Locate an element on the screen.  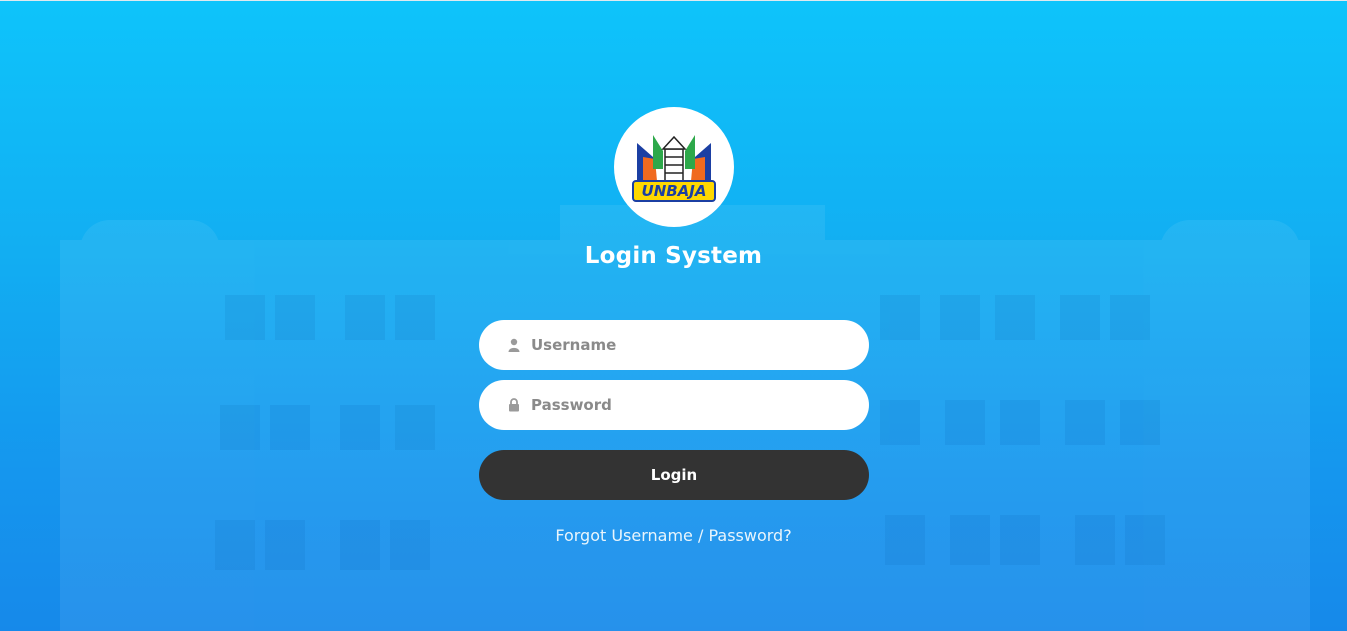
unbaja-logo-icon: UNBAJA is located at coordinates (674, 168).